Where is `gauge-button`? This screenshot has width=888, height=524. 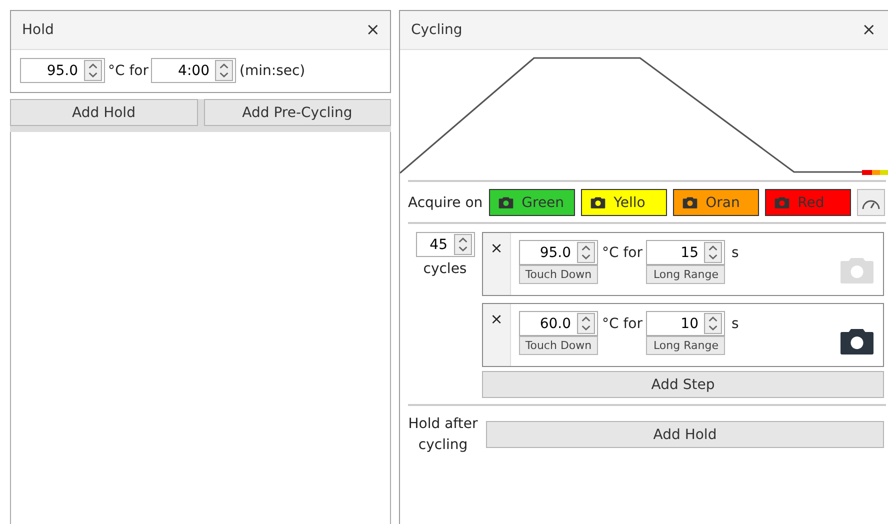
gauge-button is located at coordinates (870, 202).